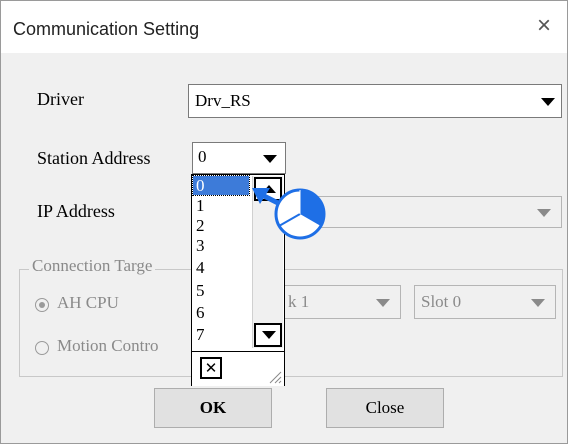 The width and height of the screenshot is (568, 444). I want to click on station-address-label: Station Address, so click(94, 158).